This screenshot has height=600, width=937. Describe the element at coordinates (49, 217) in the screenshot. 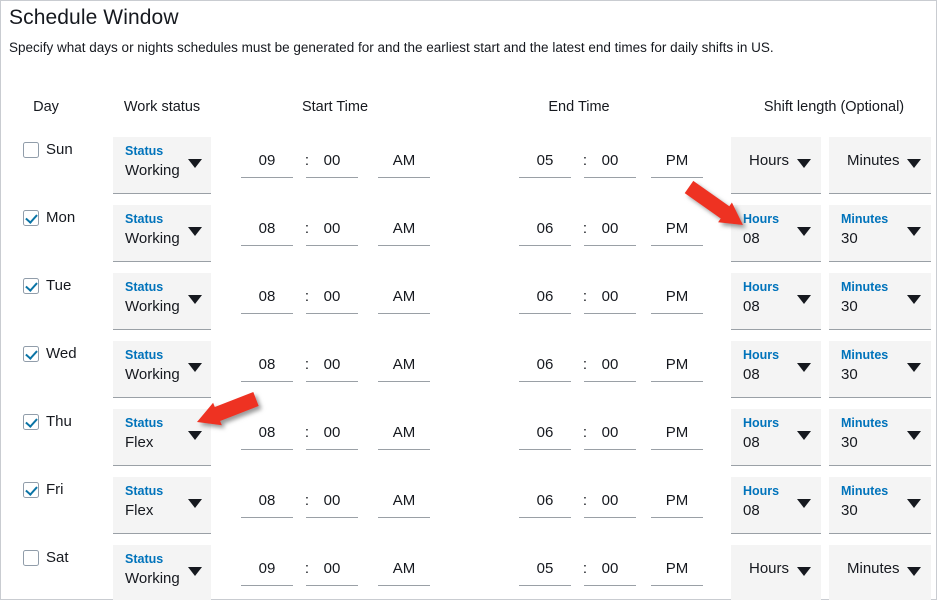

I see `day-cell-mon: Mon` at that location.